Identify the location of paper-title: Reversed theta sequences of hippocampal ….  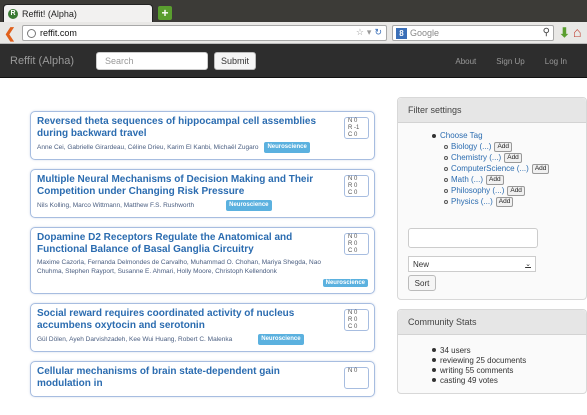
(183, 128).